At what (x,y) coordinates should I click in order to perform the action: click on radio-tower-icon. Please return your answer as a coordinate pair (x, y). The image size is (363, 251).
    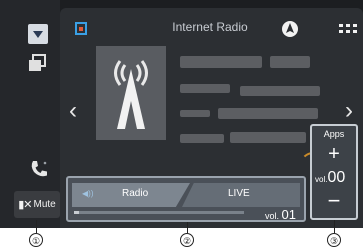
    Looking at the image, I should click on (131, 94).